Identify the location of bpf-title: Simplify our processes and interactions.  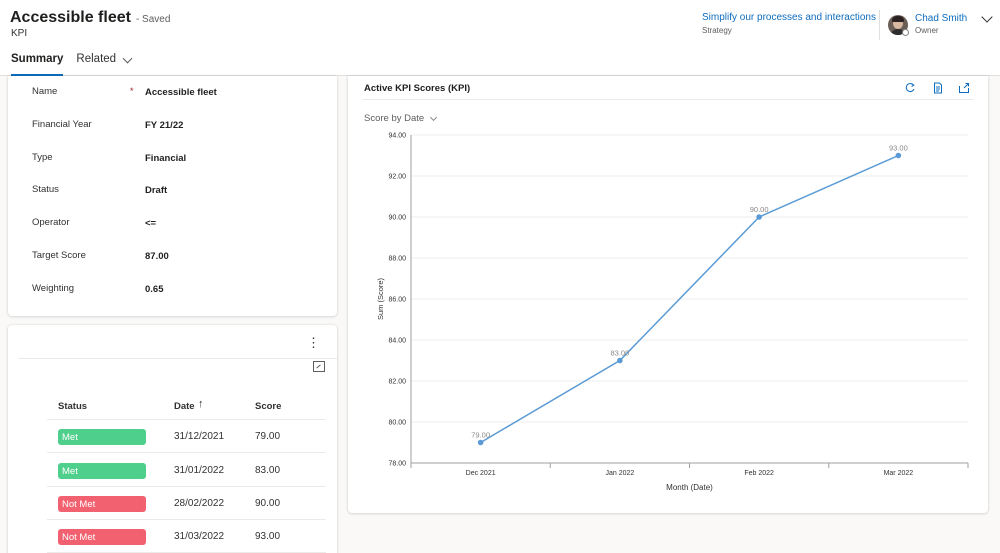
(789, 17).